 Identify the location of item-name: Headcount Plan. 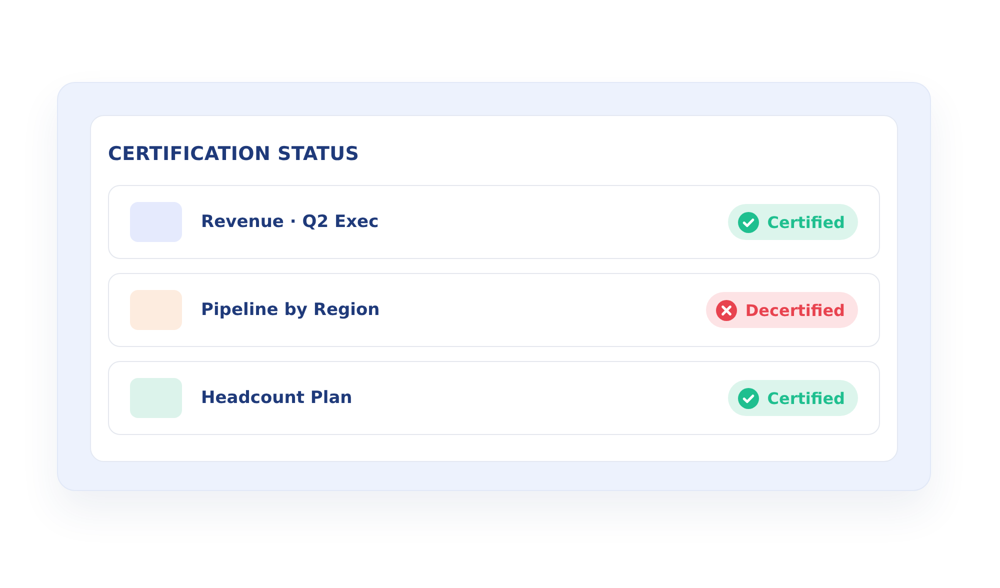
(277, 398).